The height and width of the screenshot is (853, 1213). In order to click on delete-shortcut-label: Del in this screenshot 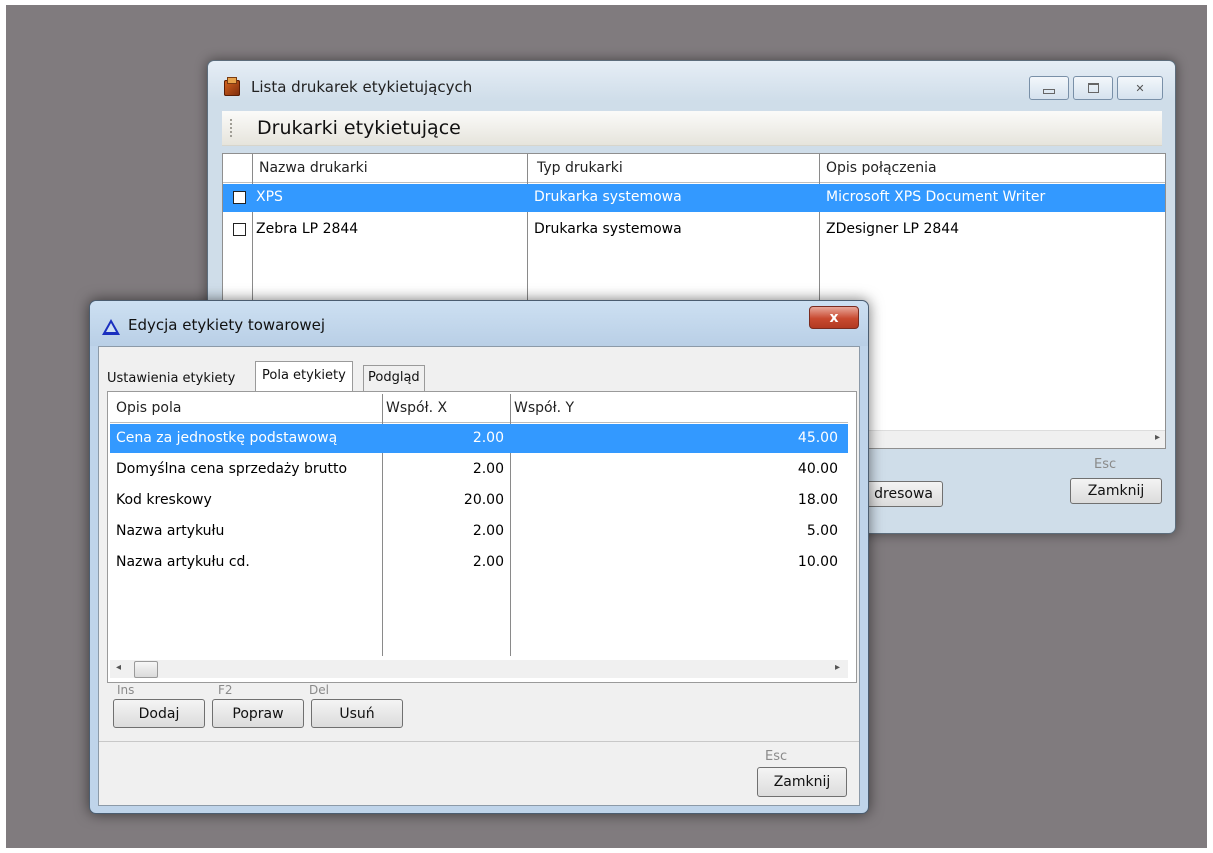, I will do `click(319, 690)`.